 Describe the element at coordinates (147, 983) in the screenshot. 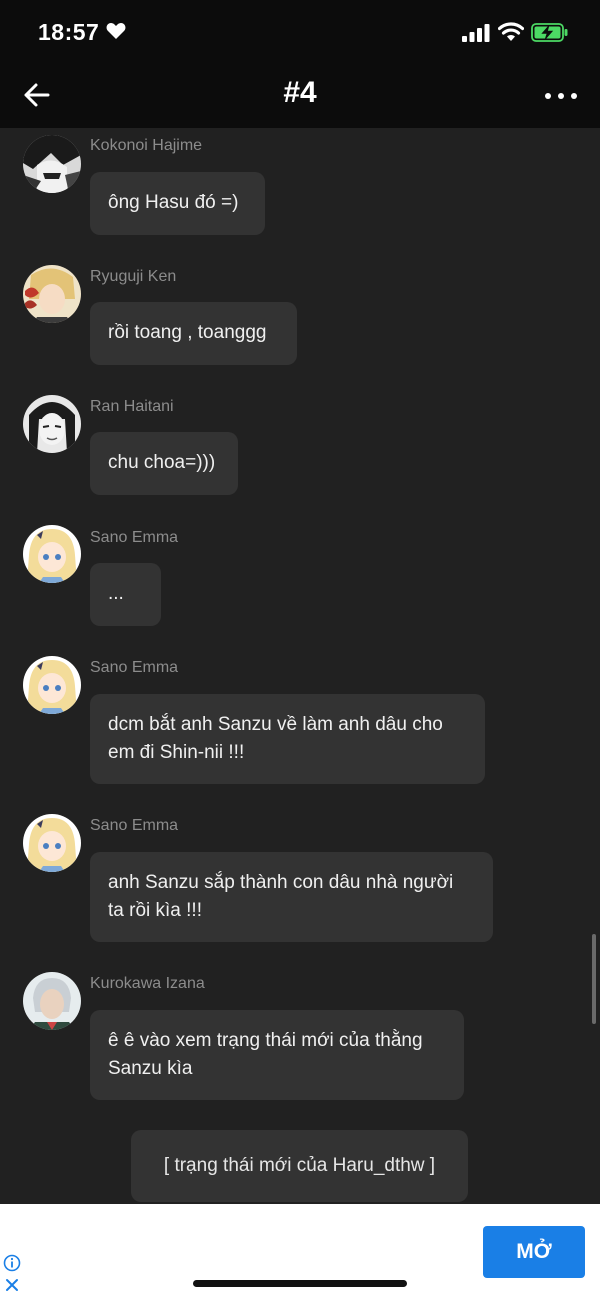

I see `sender-name: Kurokawa Izana` at that location.